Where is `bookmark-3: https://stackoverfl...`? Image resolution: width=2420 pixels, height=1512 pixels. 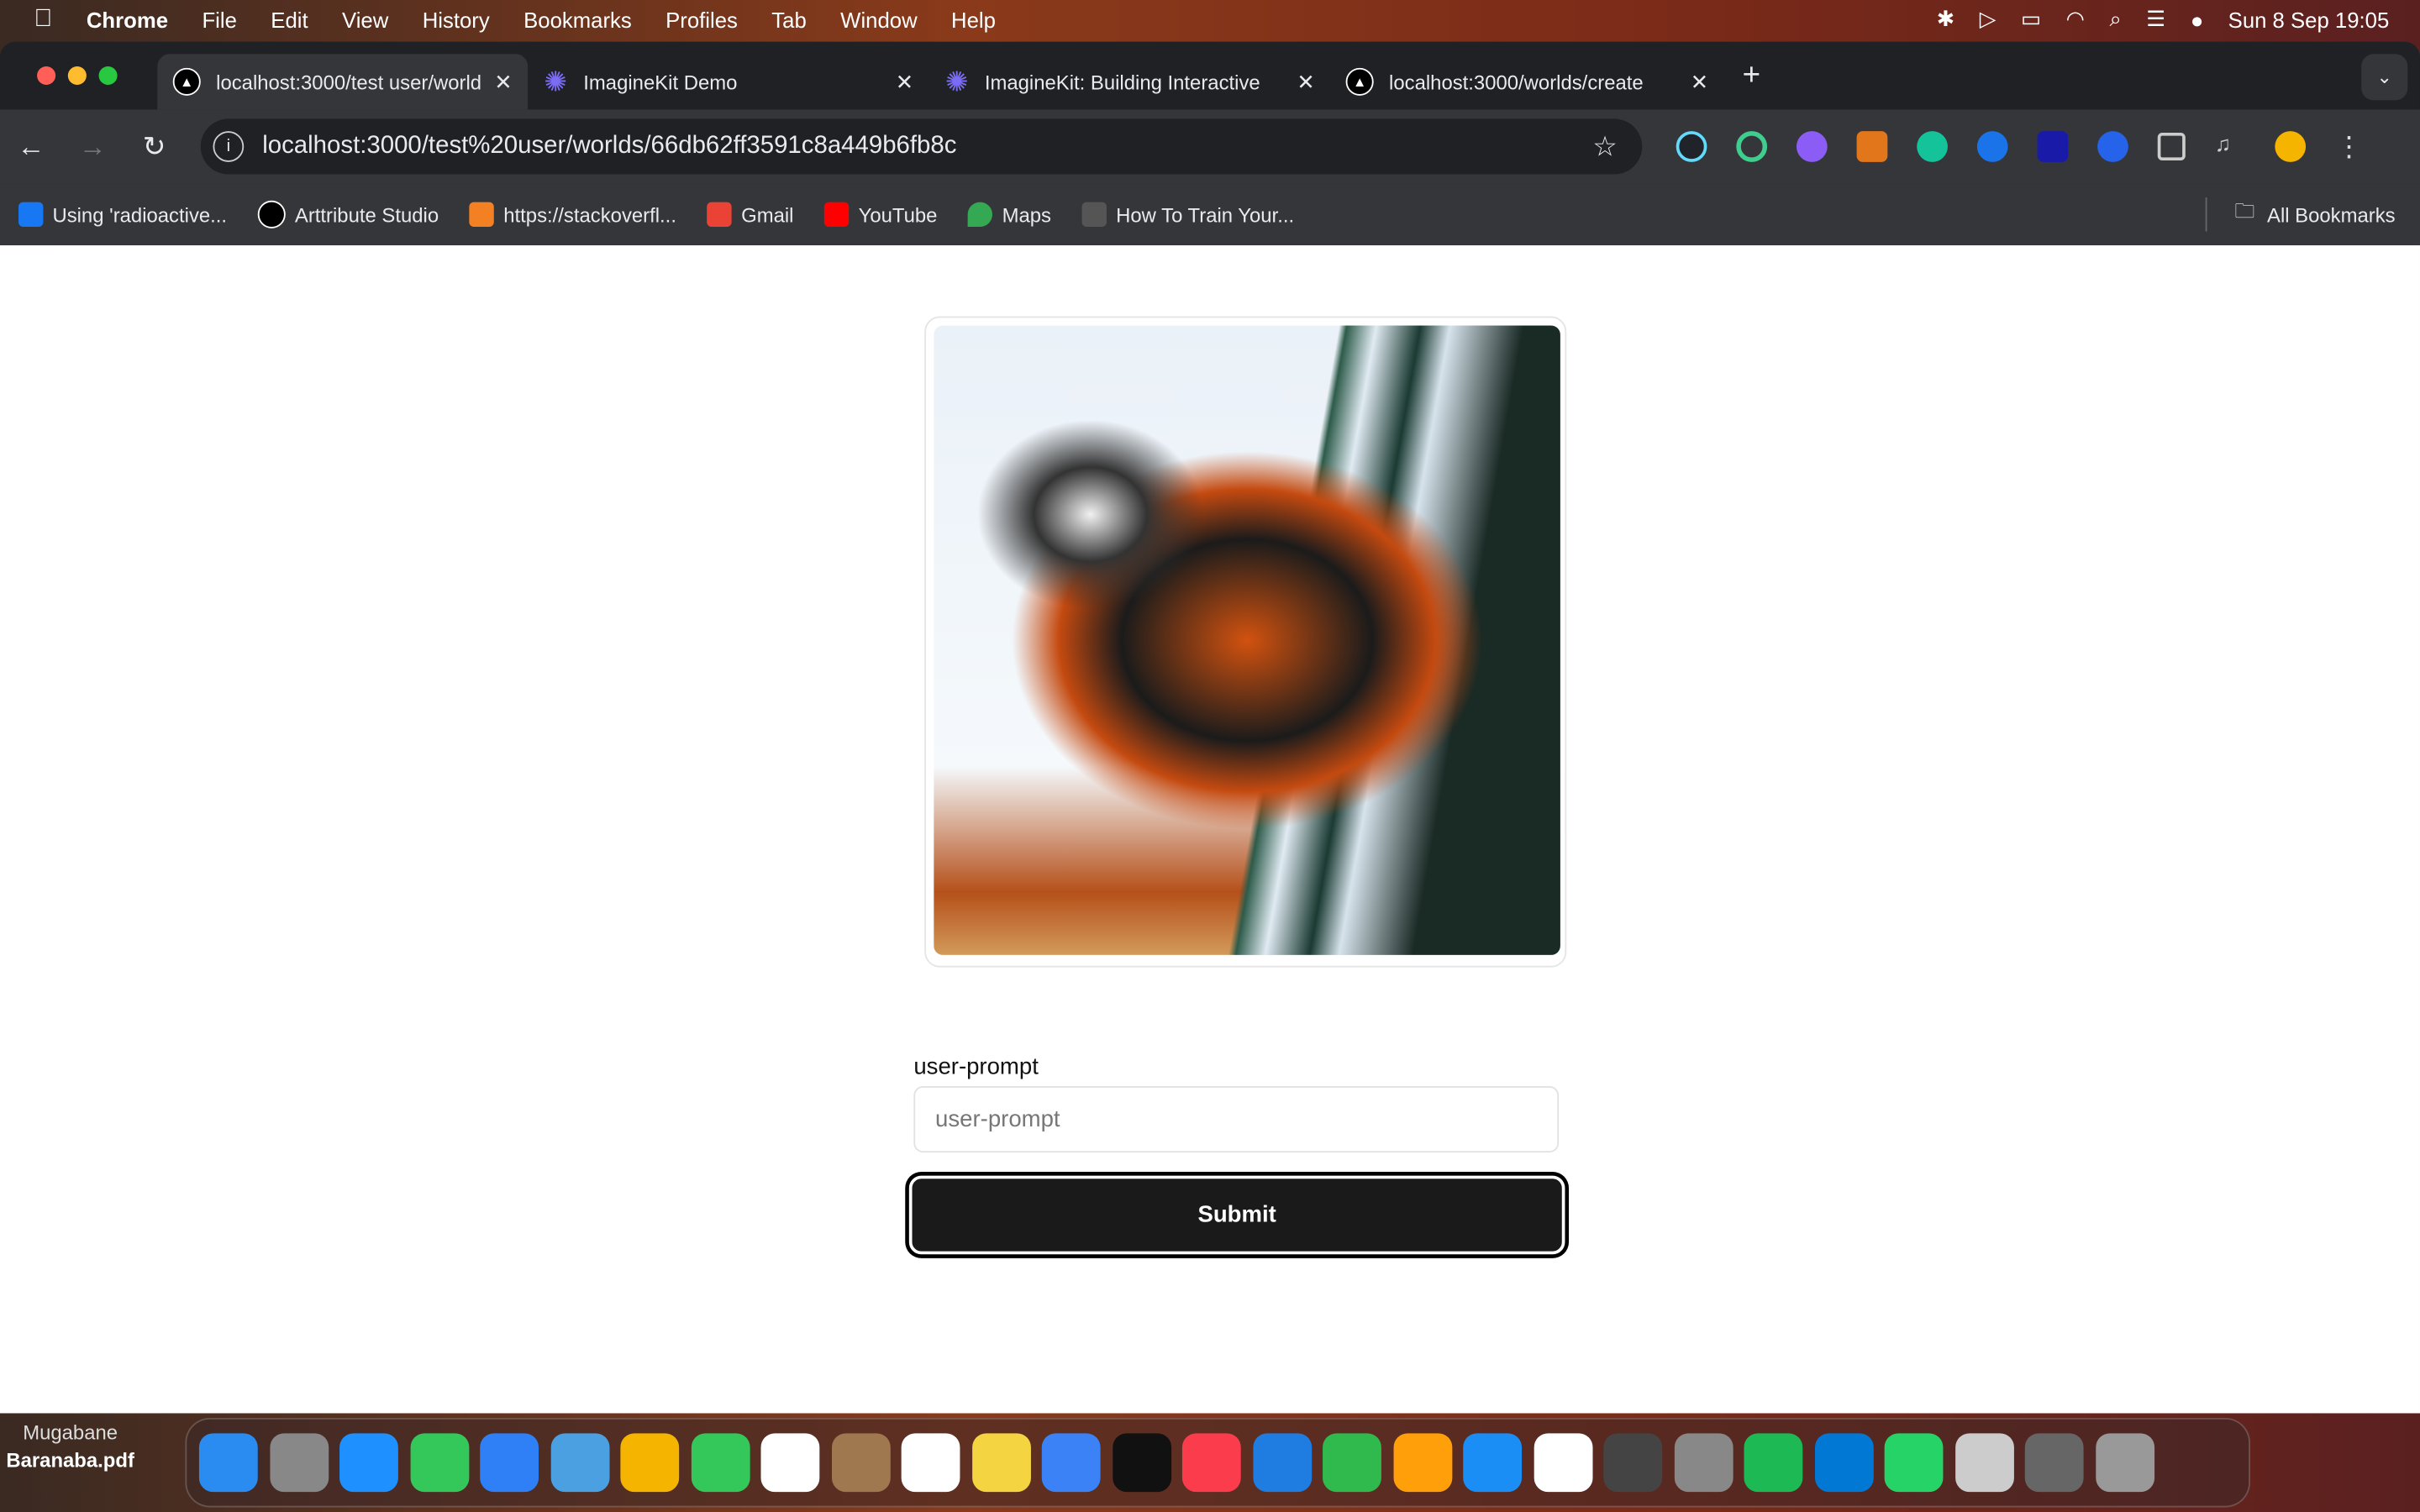 bookmark-3: https://stackoverfl... is located at coordinates (572, 214).